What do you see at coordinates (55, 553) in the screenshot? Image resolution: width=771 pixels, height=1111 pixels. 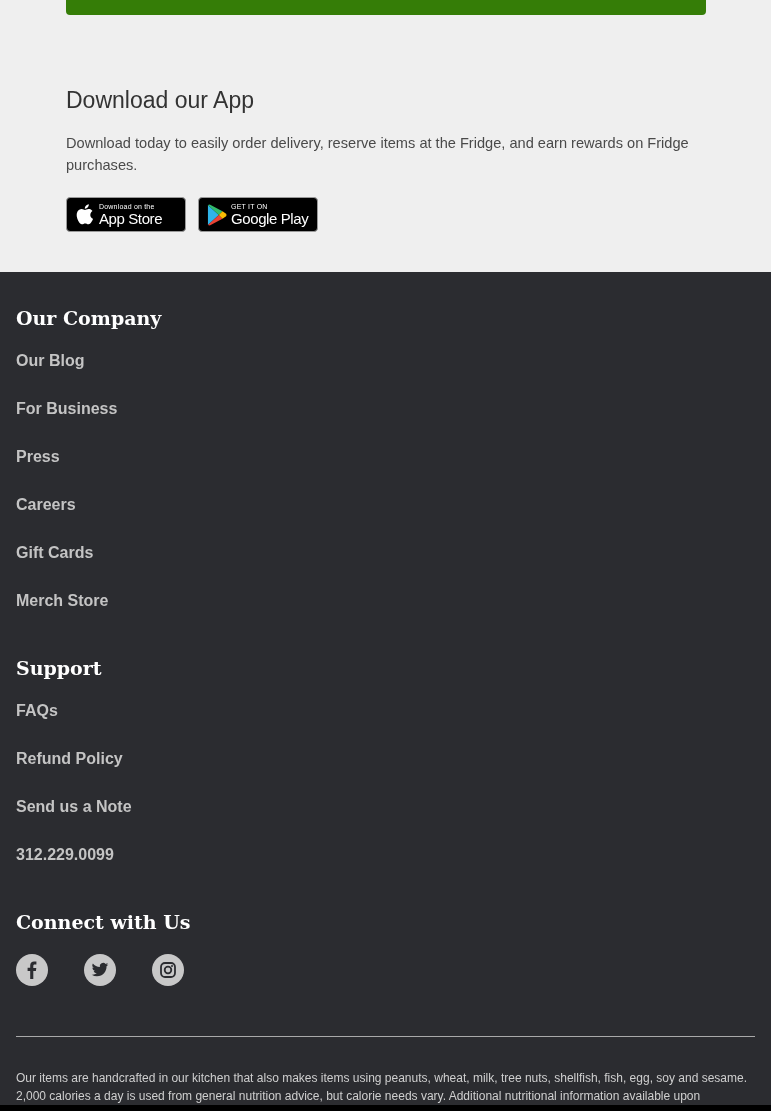 I see `footer-link: Gift Cards` at bounding box center [55, 553].